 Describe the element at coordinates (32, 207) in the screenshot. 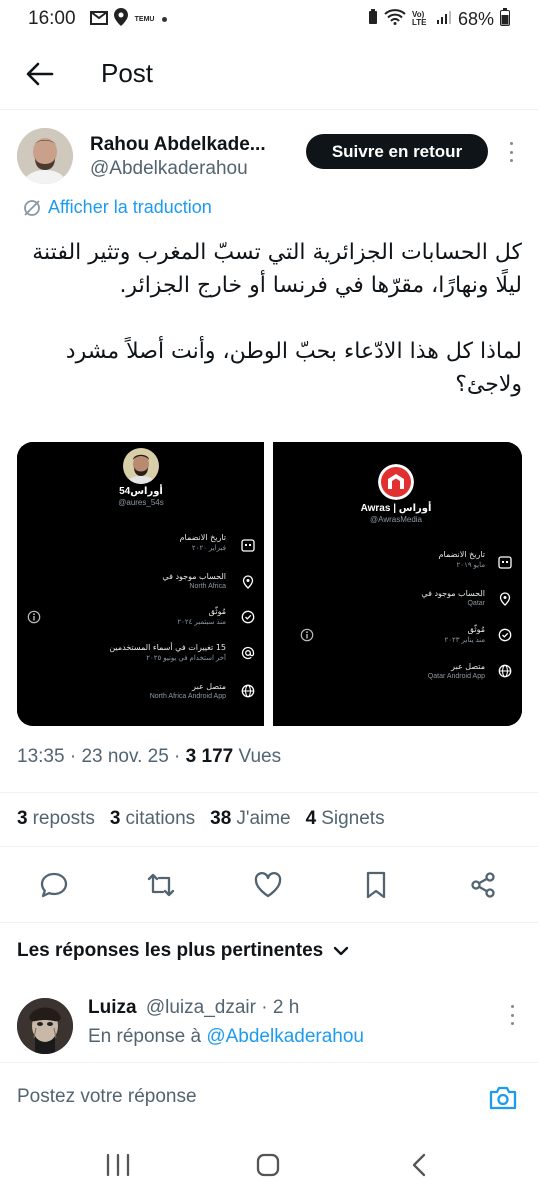

I see `translate-icon` at that location.